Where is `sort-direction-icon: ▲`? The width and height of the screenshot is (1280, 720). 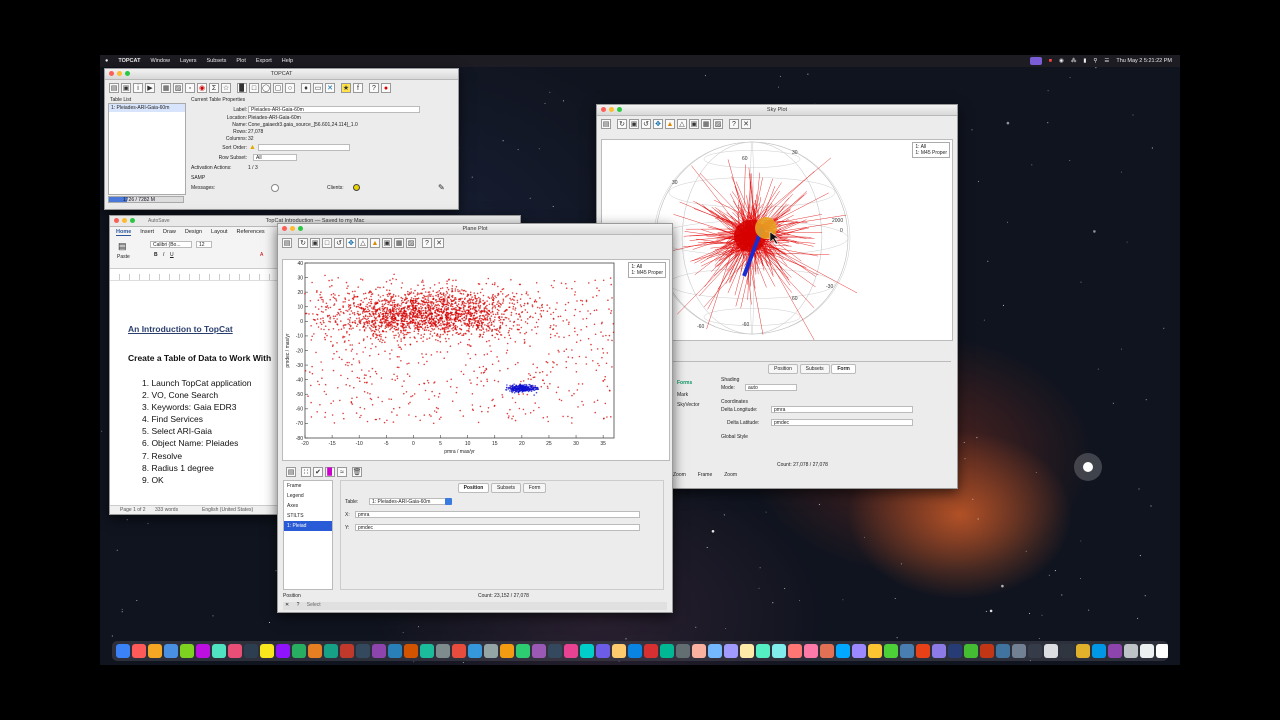 sort-direction-icon: ▲ is located at coordinates (252, 147).